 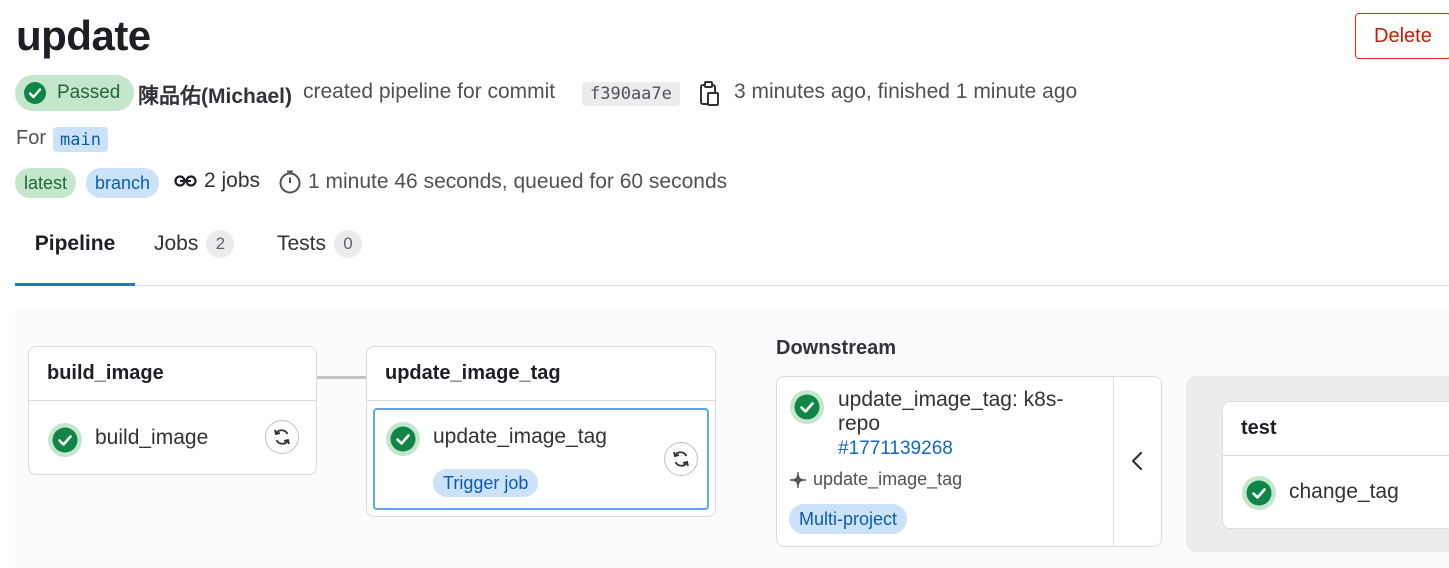 I want to click on collapse-downstream-button, so click(x=1138, y=463).